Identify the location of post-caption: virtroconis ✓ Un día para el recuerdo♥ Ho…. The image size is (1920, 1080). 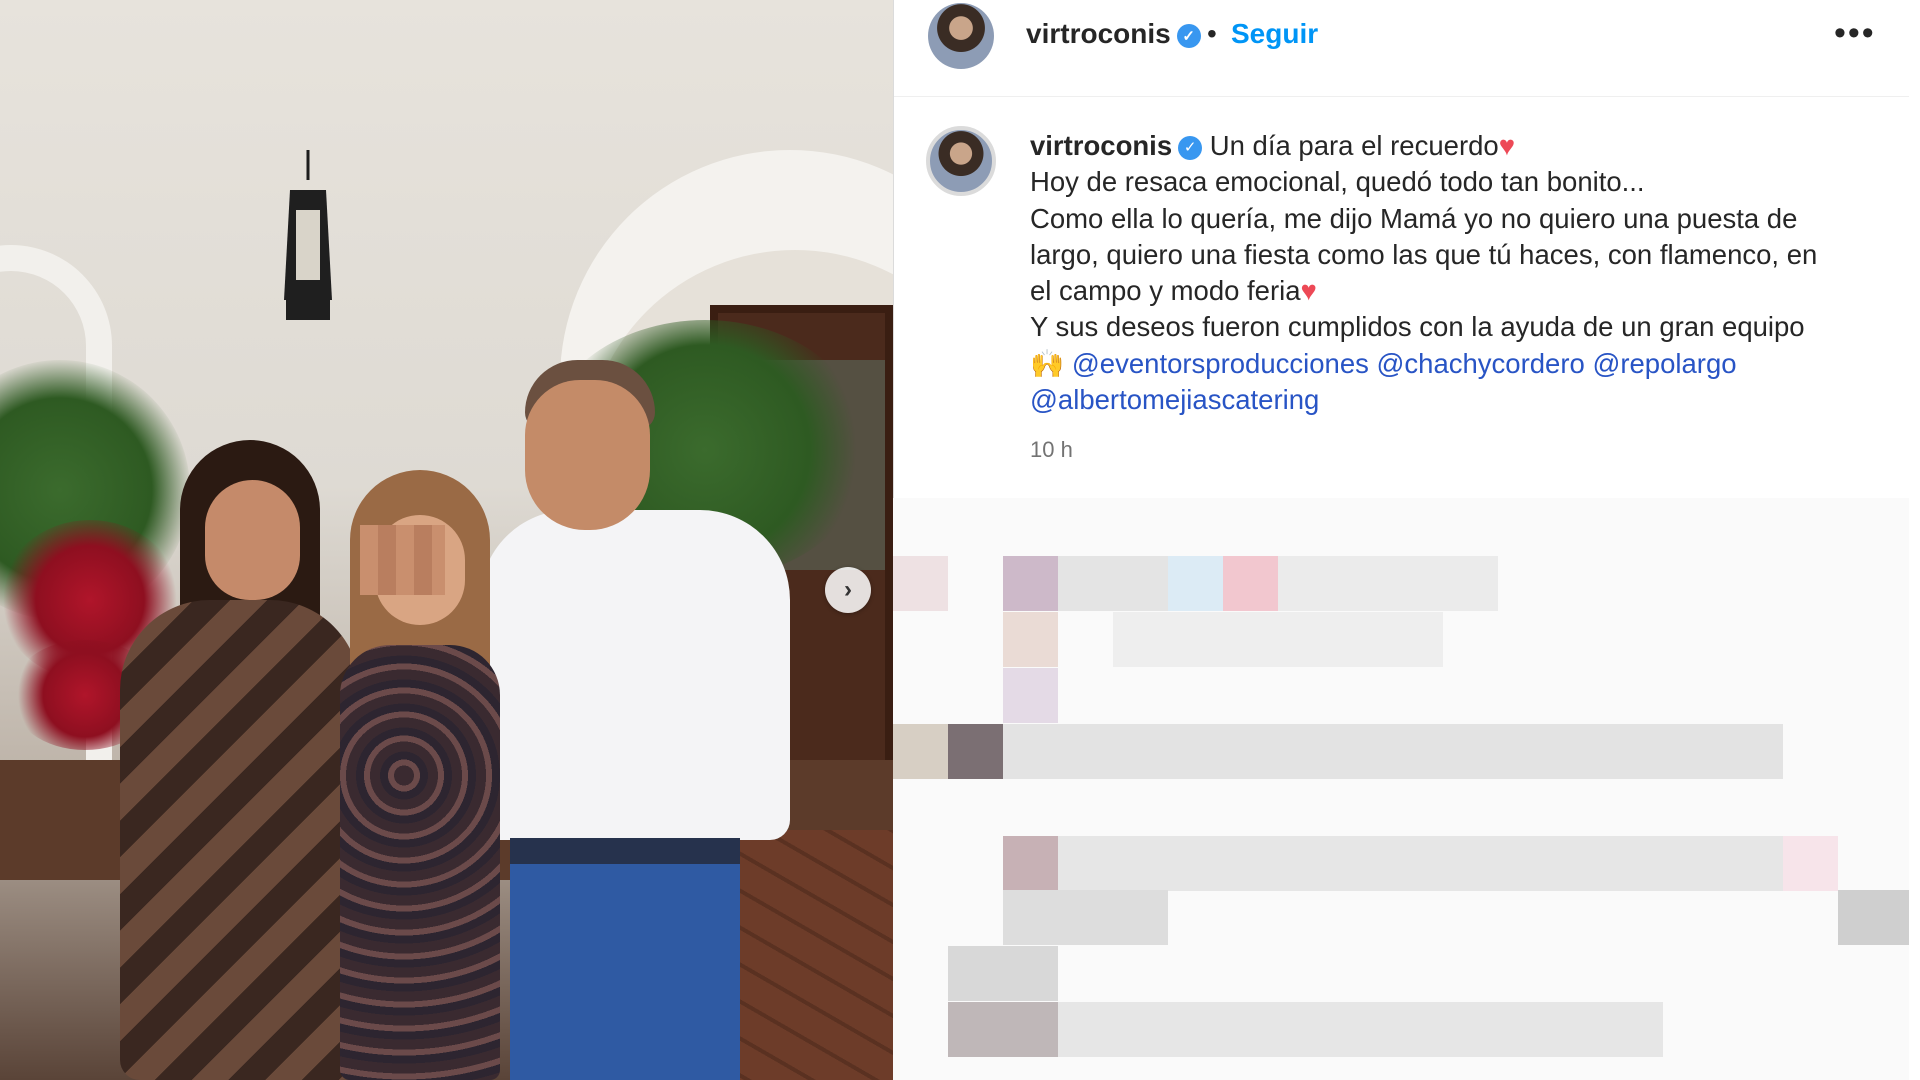
(1455, 273).